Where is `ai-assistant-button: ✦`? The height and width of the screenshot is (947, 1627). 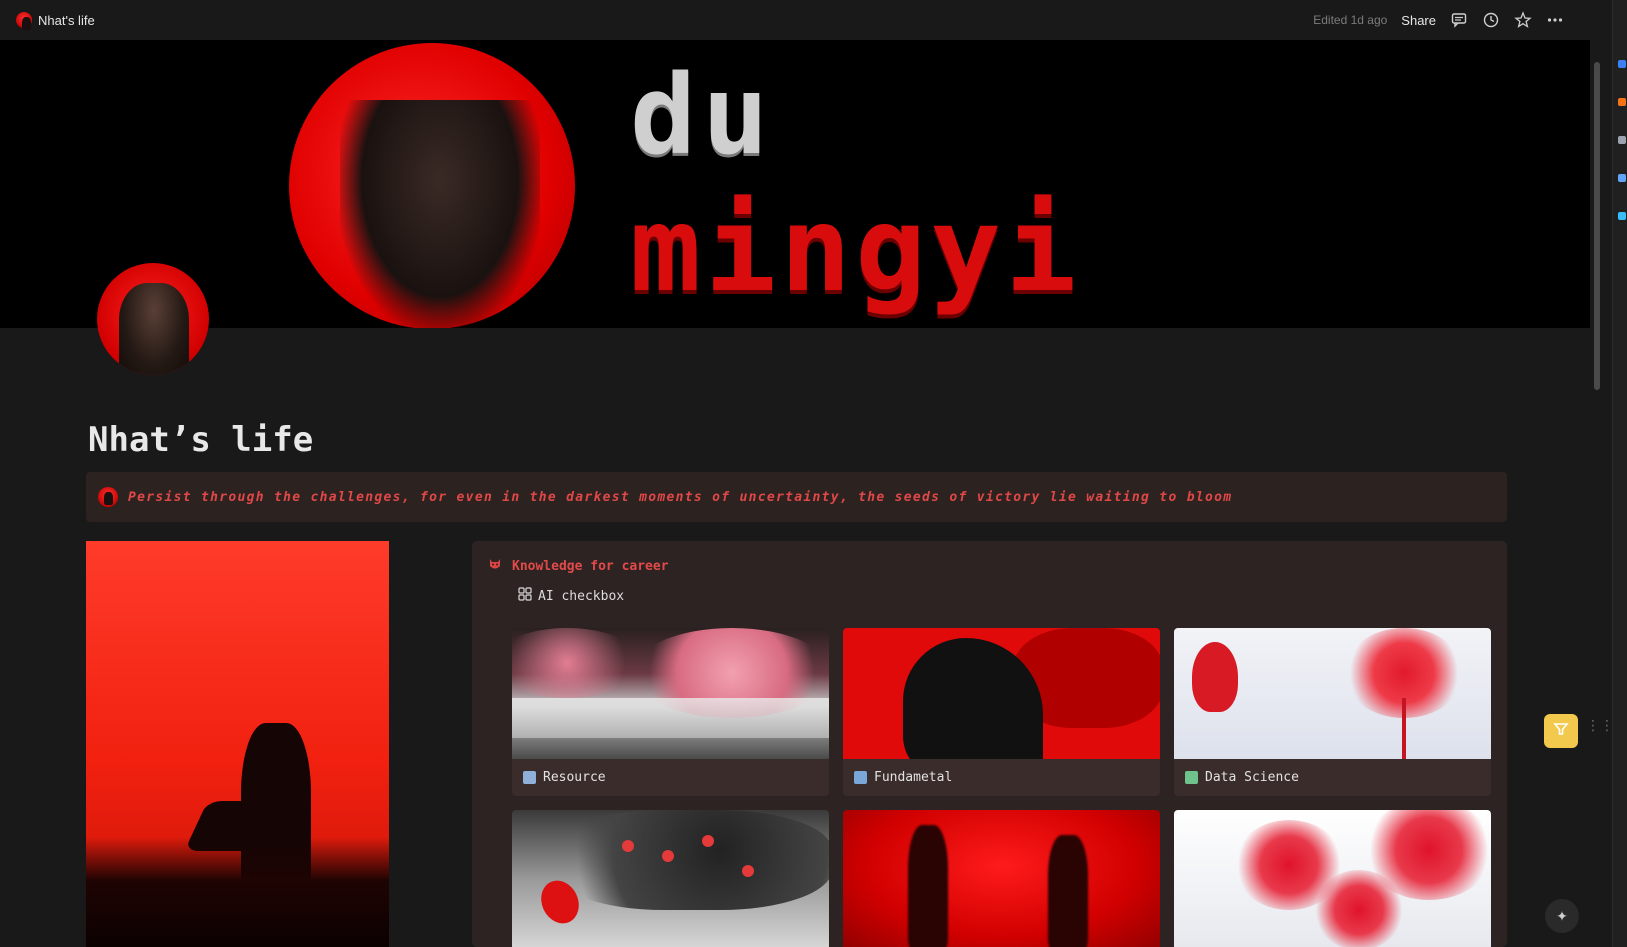 ai-assistant-button: ✦ is located at coordinates (1562, 916).